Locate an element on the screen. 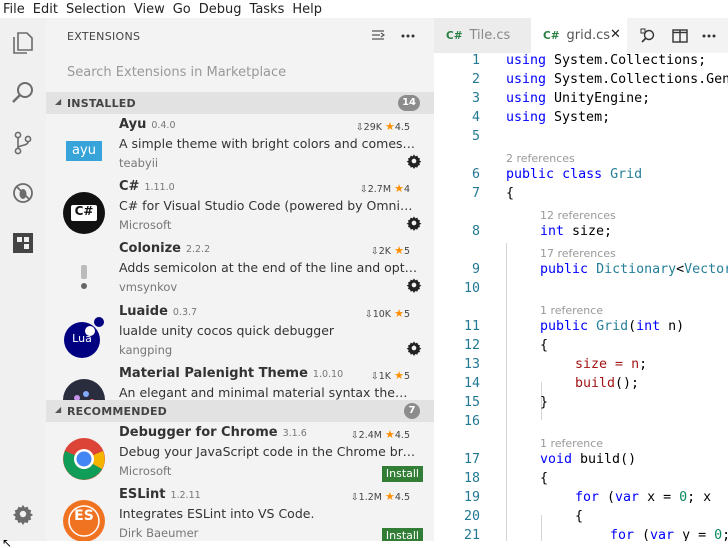 The width and height of the screenshot is (728, 548). extension-description: Integrates ESLint into VS Code. is located at coordinates (217, 513).